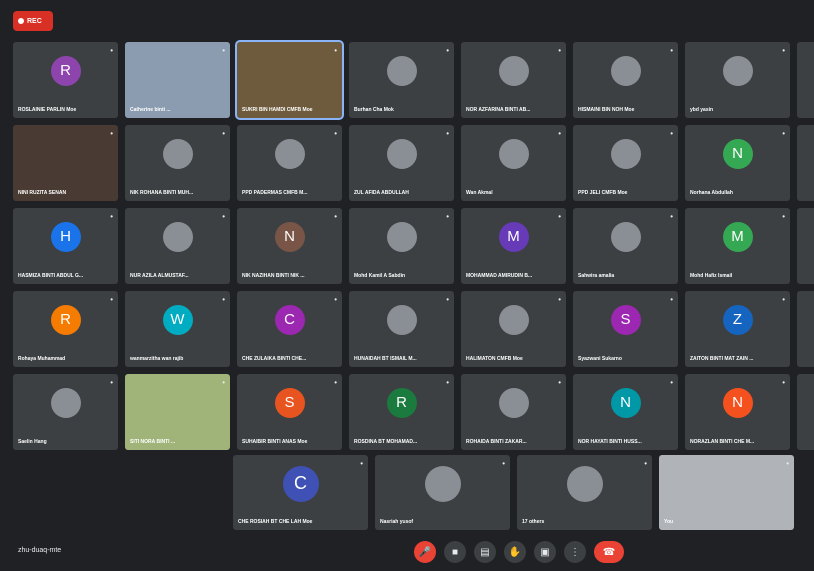 Image resolution: width=814 pixels, height=571 pixels. Describe the element at coordinates (726, 492) in the screenshot. I see `participant-tile: • You` at that location.